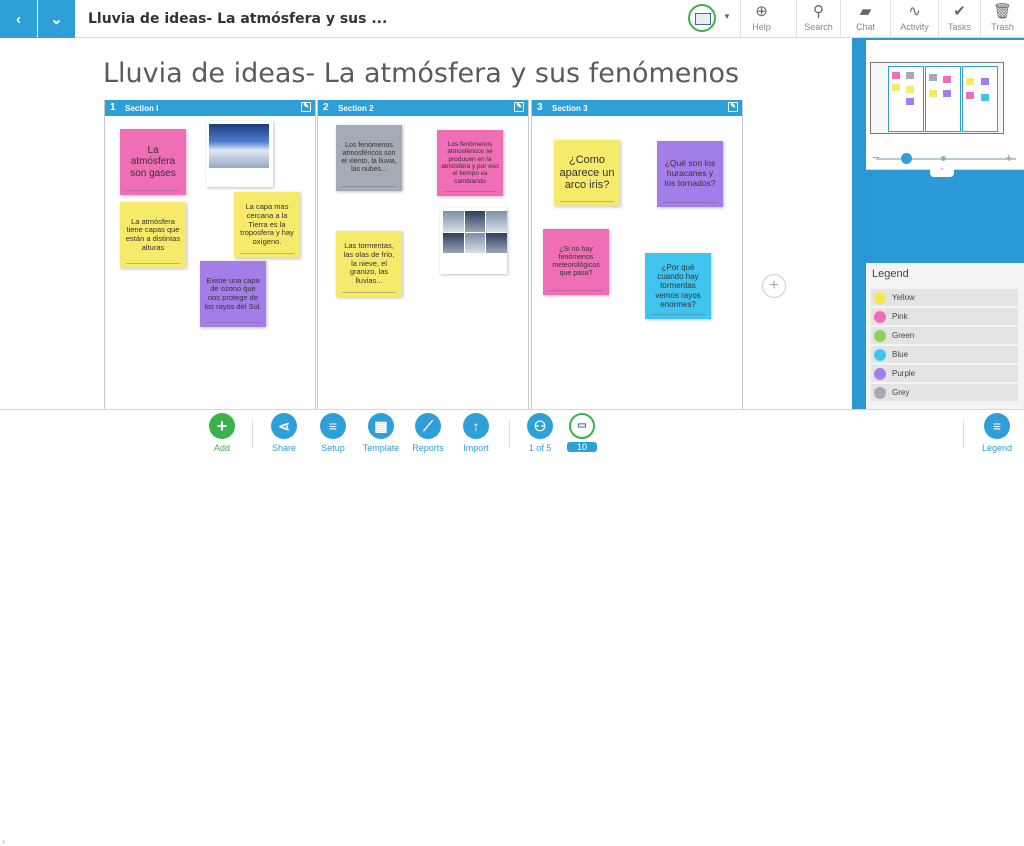  What do you see at coordinates (428, 426) in the screenshot?
I see `reports-icon: ⟋` at bounding box center [428, 426].